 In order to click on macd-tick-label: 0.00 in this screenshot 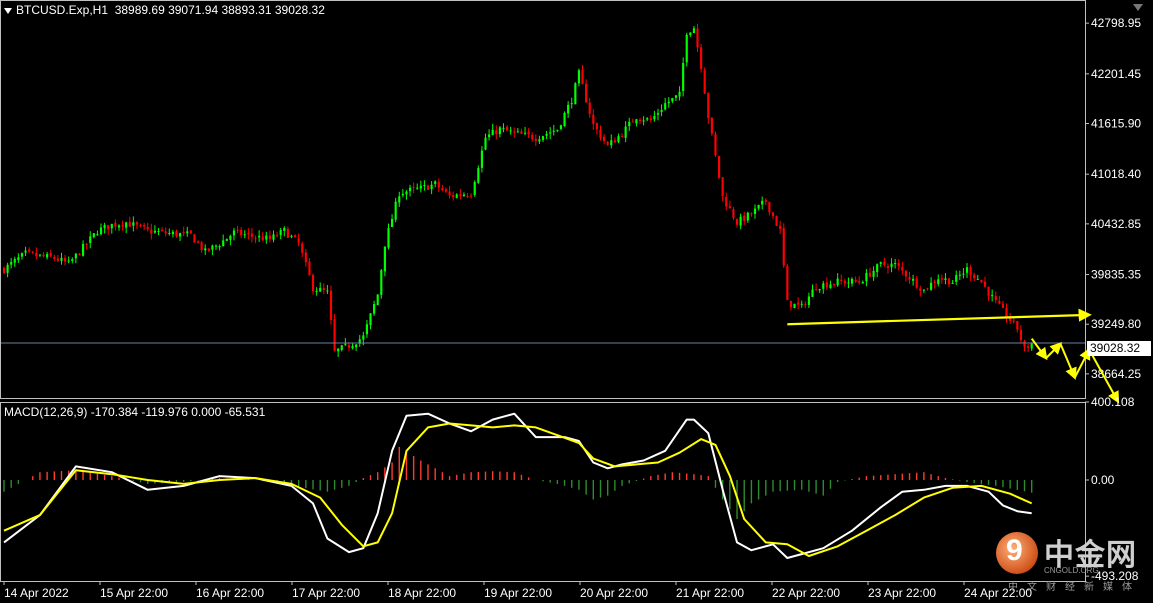, I will do `click(1103, 480)`.